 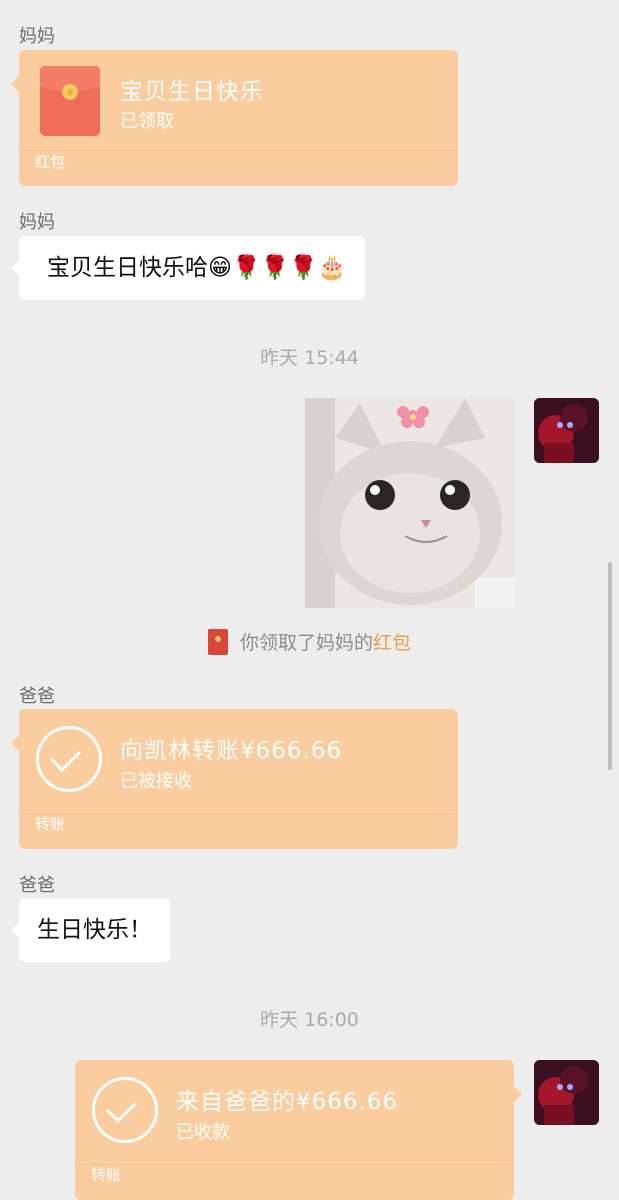 I want to click on text-bubble: 宝贝生日快乐哈😁🌹🌹🌹🎂, so click(x=188, y=268).